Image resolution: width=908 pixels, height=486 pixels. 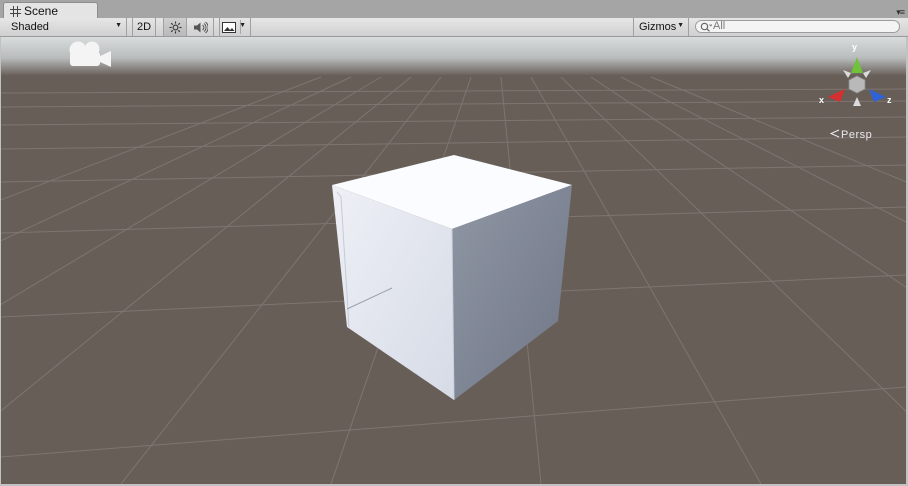 I want to click on z-axis-label: z, so click(x=889, y=100).